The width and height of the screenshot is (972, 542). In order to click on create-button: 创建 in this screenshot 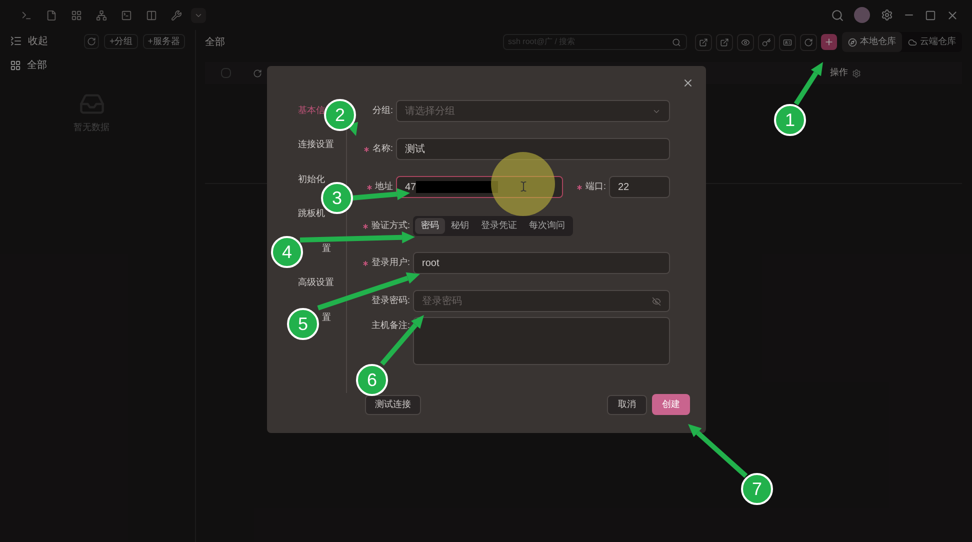, I will do `click(671, 404)`.